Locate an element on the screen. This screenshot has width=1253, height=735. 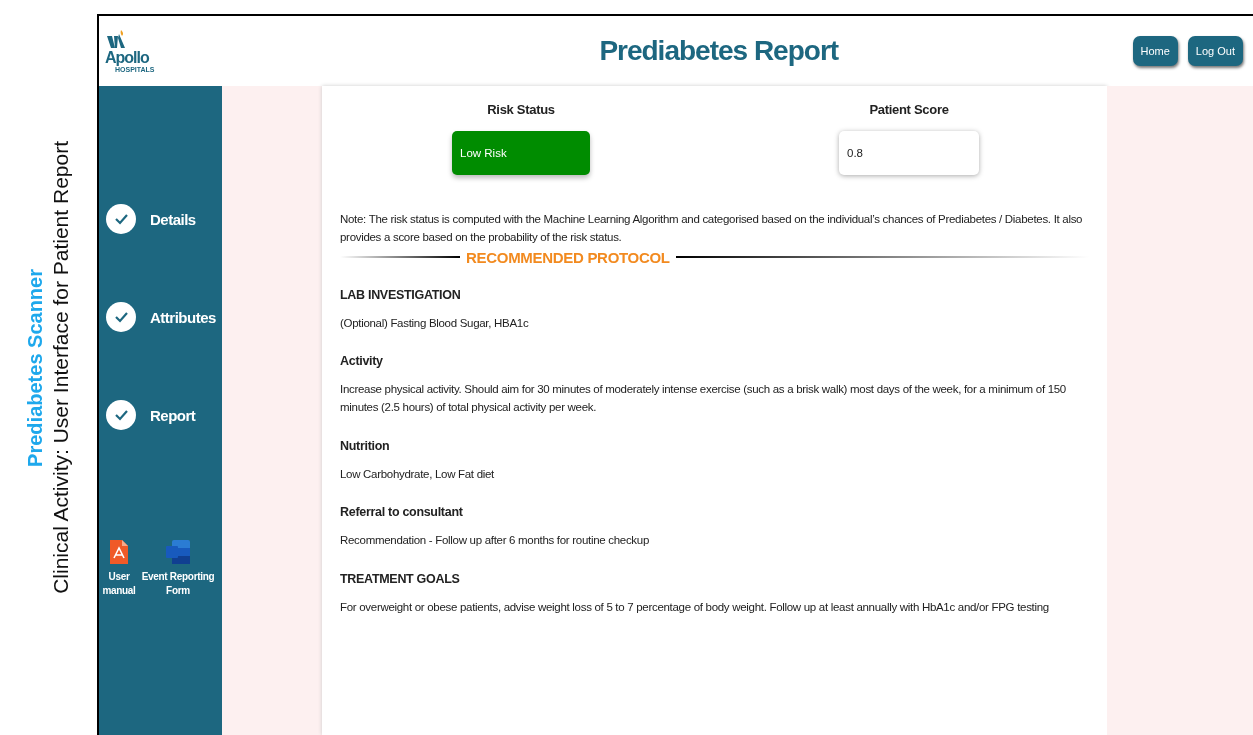
section-text: Increase physical activity. Should aim for 30 minutes of moderately intense exercise (such as a brisk walk) most days of the week, for a minimum of 150 minutes (2.5 hours) of total physical activity per week. is located at coordinates (703, 399).